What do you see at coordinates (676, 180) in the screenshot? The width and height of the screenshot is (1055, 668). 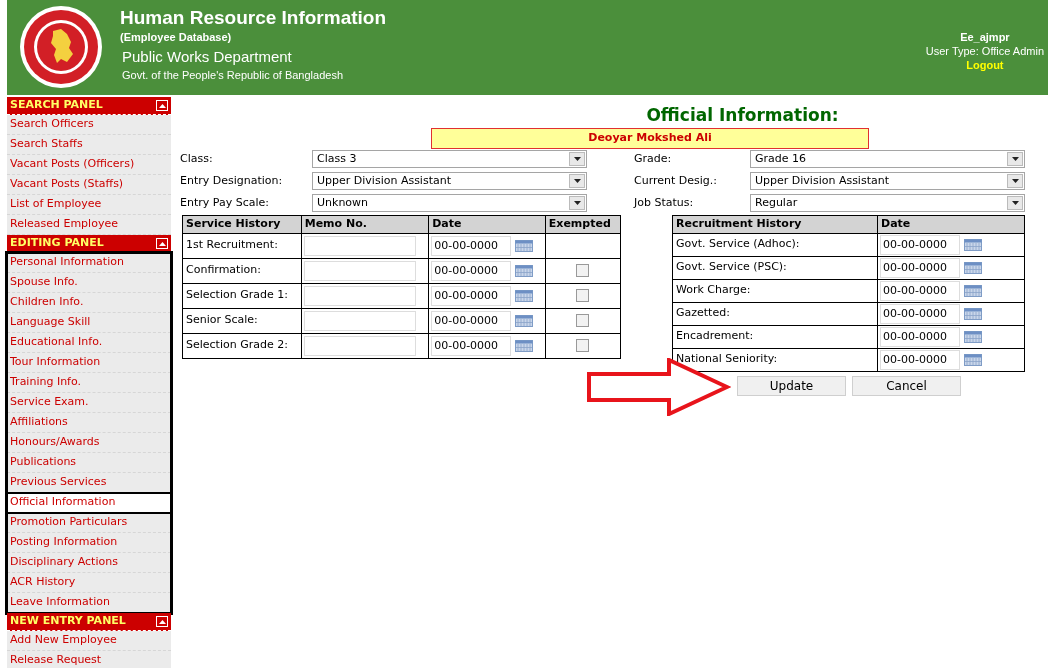 I see `field-label: Current Desig.:` at bounding box center [676, 180].